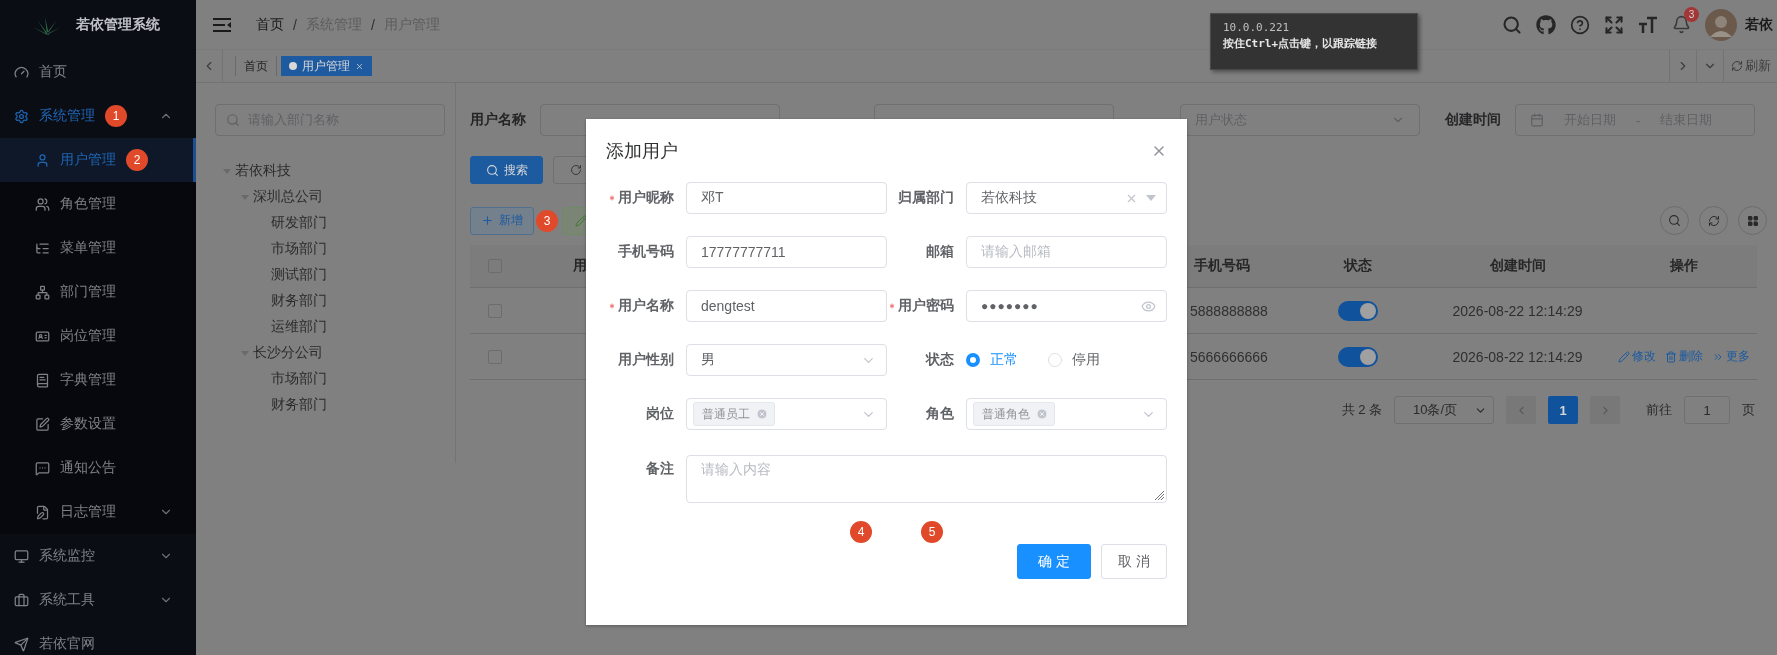  What do you see at coordinates (646, 360) in the screenshot?
I see `field-label: 用户性别` at bounding box center [646, 360].